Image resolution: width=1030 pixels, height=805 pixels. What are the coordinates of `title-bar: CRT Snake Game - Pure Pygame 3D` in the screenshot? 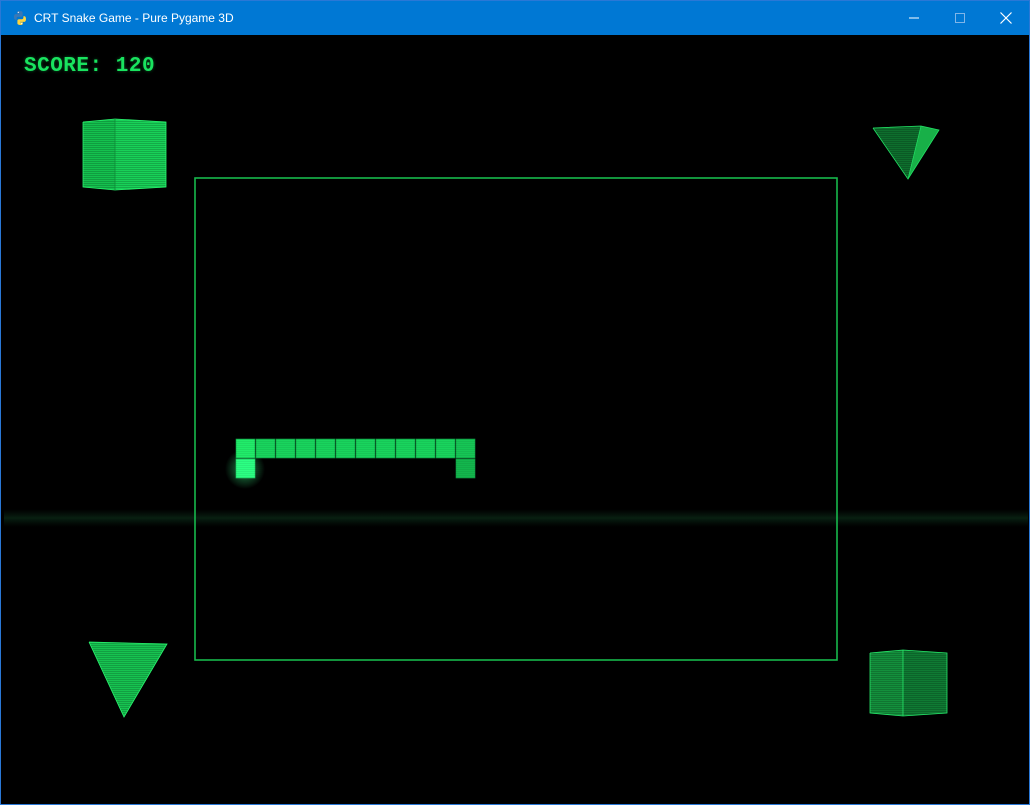 It's located at (515, 18).